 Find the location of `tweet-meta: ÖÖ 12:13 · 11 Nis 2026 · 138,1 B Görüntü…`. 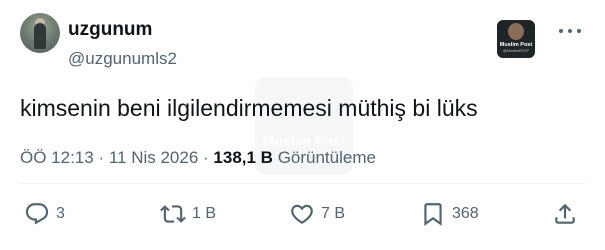

tweet-meta: ÖÖ 12:13 · 11 Nis 2026 · 138,1 B Görüntü… is located at coordinates (198, 157).